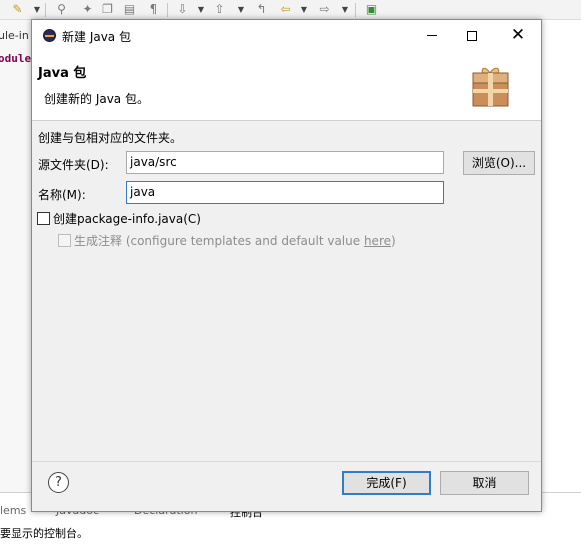 The height and width of the screenshot is (560, 581). I want to click on wand-icon: ✎, so click(17, 9).